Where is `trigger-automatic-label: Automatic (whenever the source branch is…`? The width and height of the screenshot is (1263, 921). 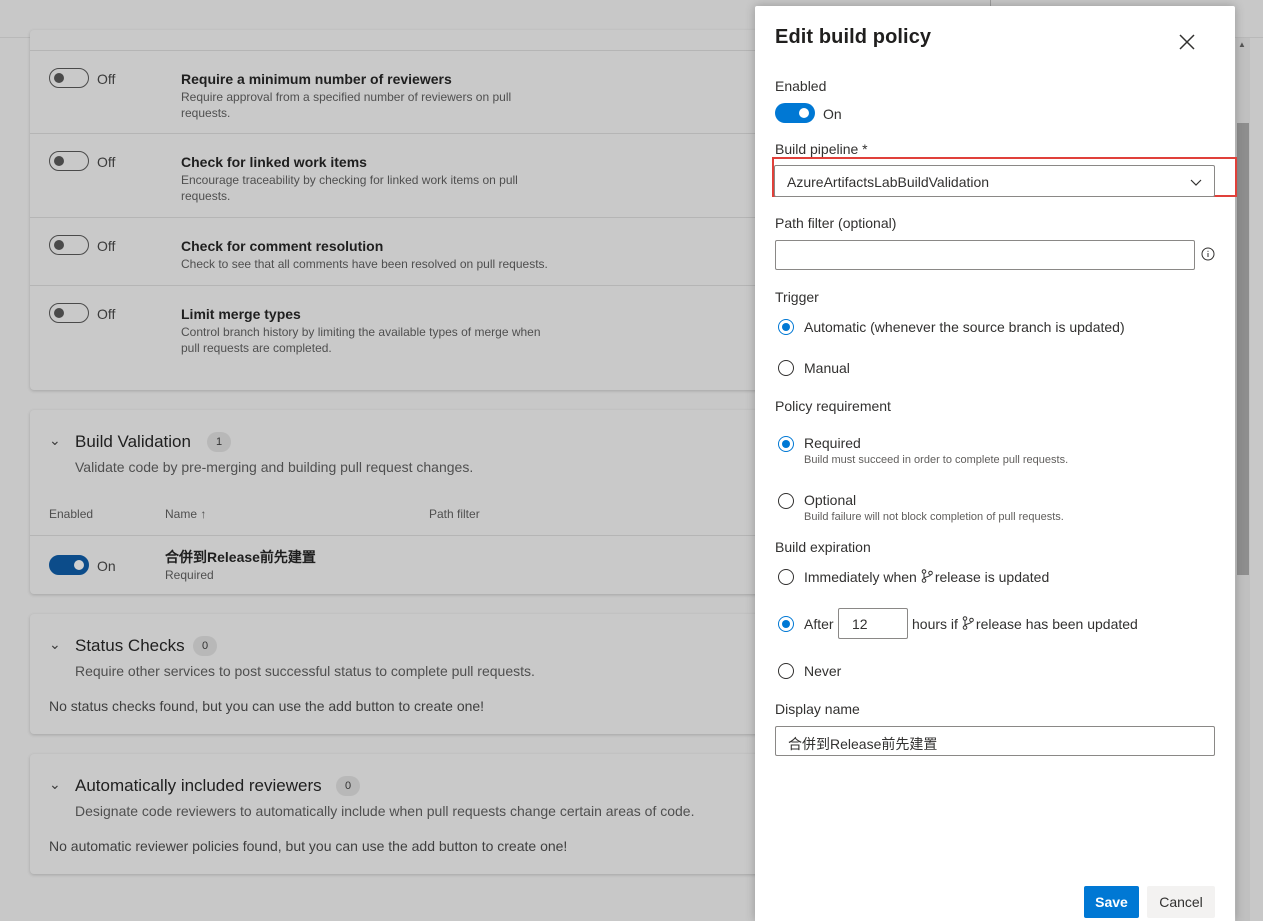 trigger-automatic-label: Automatic (whenever the source branch is… is located at coordinates (964, 327).